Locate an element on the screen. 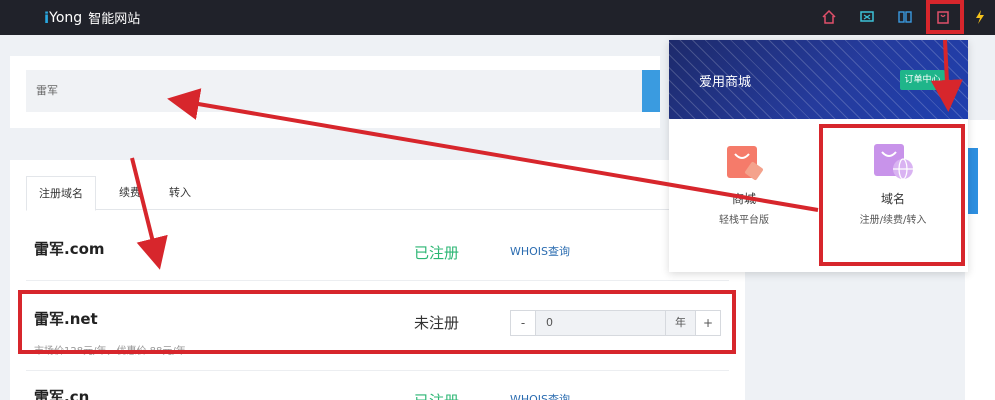  shopping-bag-icon is located at coordinates (744, 162).